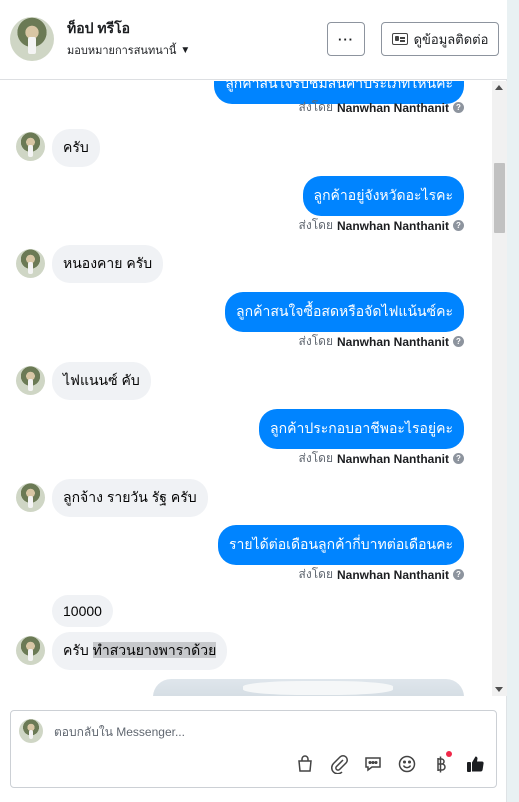  Describe the element at coordinates (305, 764) in the screenshot. I see `shopping-bag-icon` at that location.